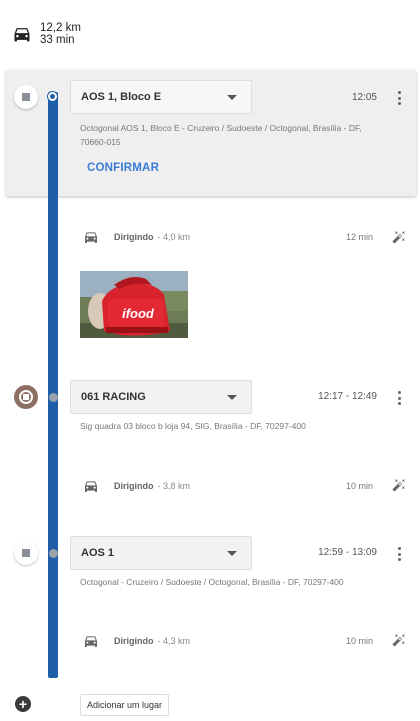 The image size is (420, 721). I want to click on leg-info: Dirigindo - 4,0 km, so click(136, 237).